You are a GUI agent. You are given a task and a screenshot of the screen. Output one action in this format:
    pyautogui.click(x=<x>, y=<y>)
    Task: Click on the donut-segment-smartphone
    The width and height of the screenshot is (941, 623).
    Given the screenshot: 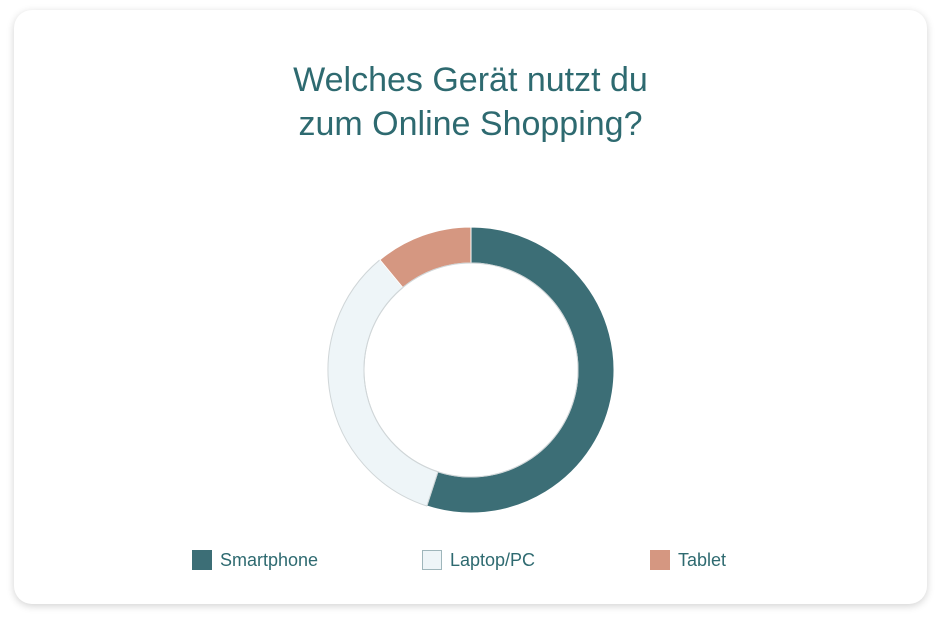 What is the action you would take?
    pyautogui.click(x=520, y=370)
    